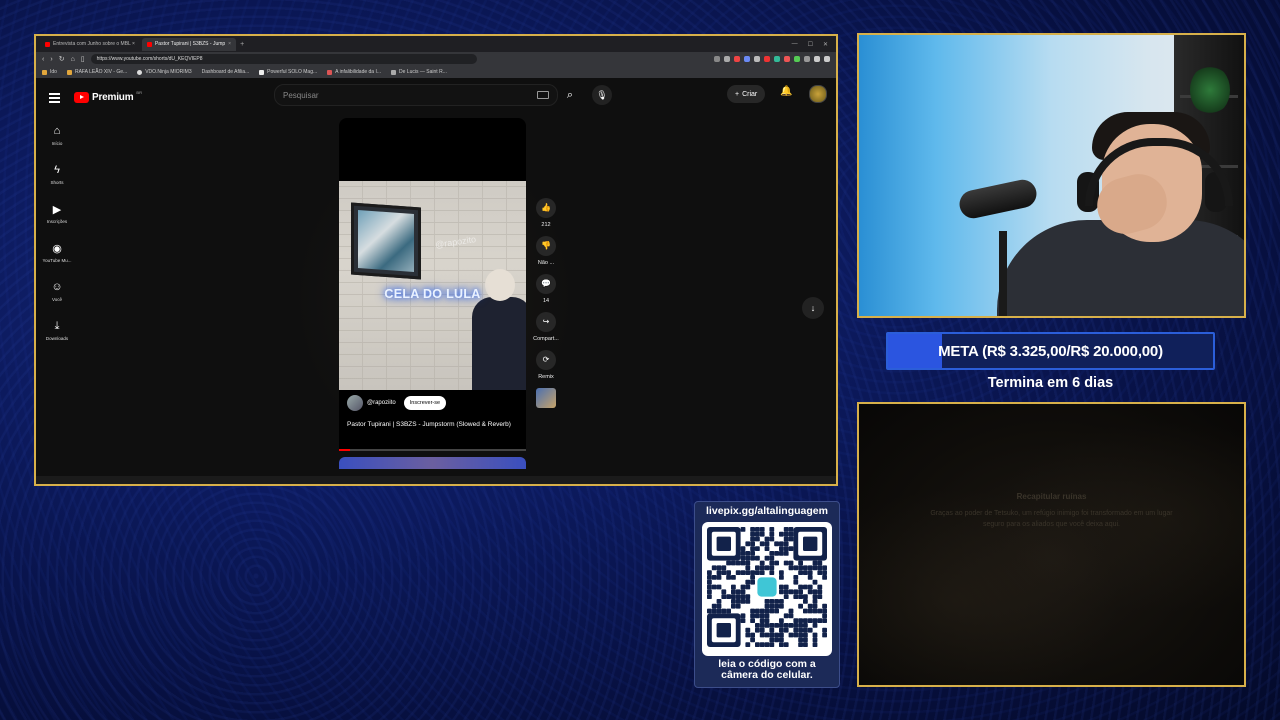 The image size is (1280, 720). Describe the element at coordinates (57, 291) in the screenshot. I see `sidebar-item-voce: ☺ Você` at that location.